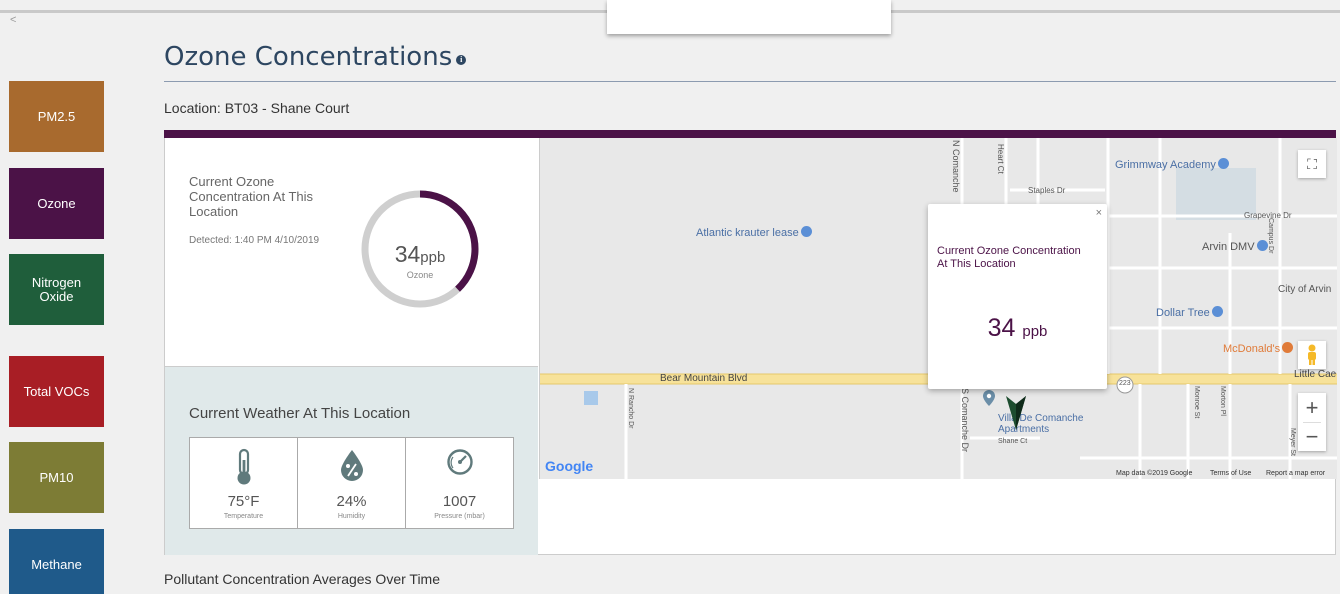 This screenshot has height=594, width=1340. Describe the element at coordinates (459, 462) in the screenshot. I see `pressure-gauge-icon` at that location.